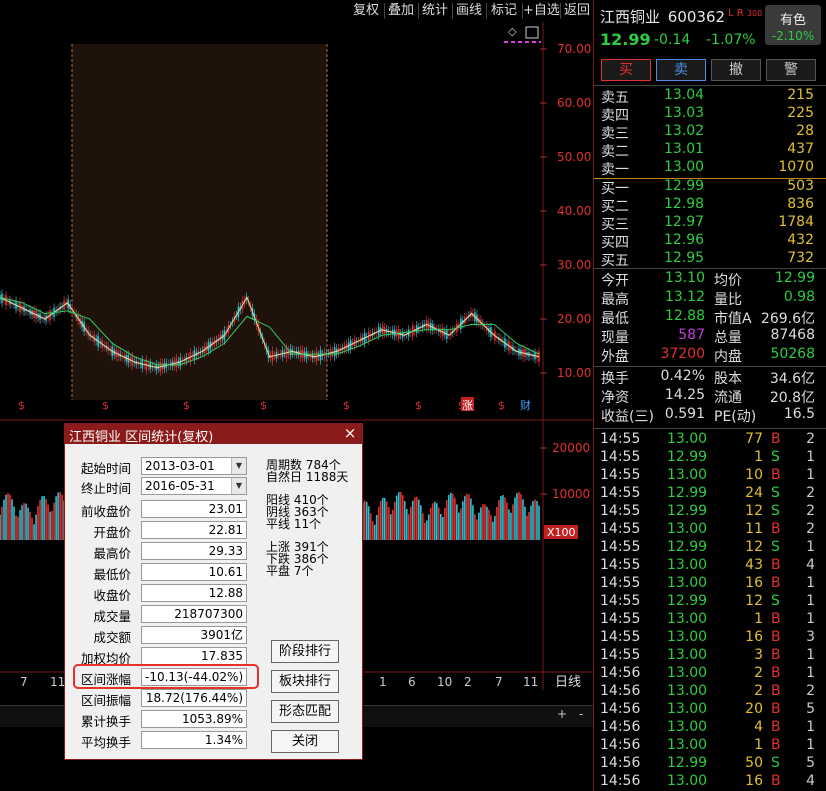 The width and height of the screenshot is (826, 791). What do you see at coordinates (615, 281) in the screenshot?
I see `stat-label: 今开` at bounding box center [615, 281].